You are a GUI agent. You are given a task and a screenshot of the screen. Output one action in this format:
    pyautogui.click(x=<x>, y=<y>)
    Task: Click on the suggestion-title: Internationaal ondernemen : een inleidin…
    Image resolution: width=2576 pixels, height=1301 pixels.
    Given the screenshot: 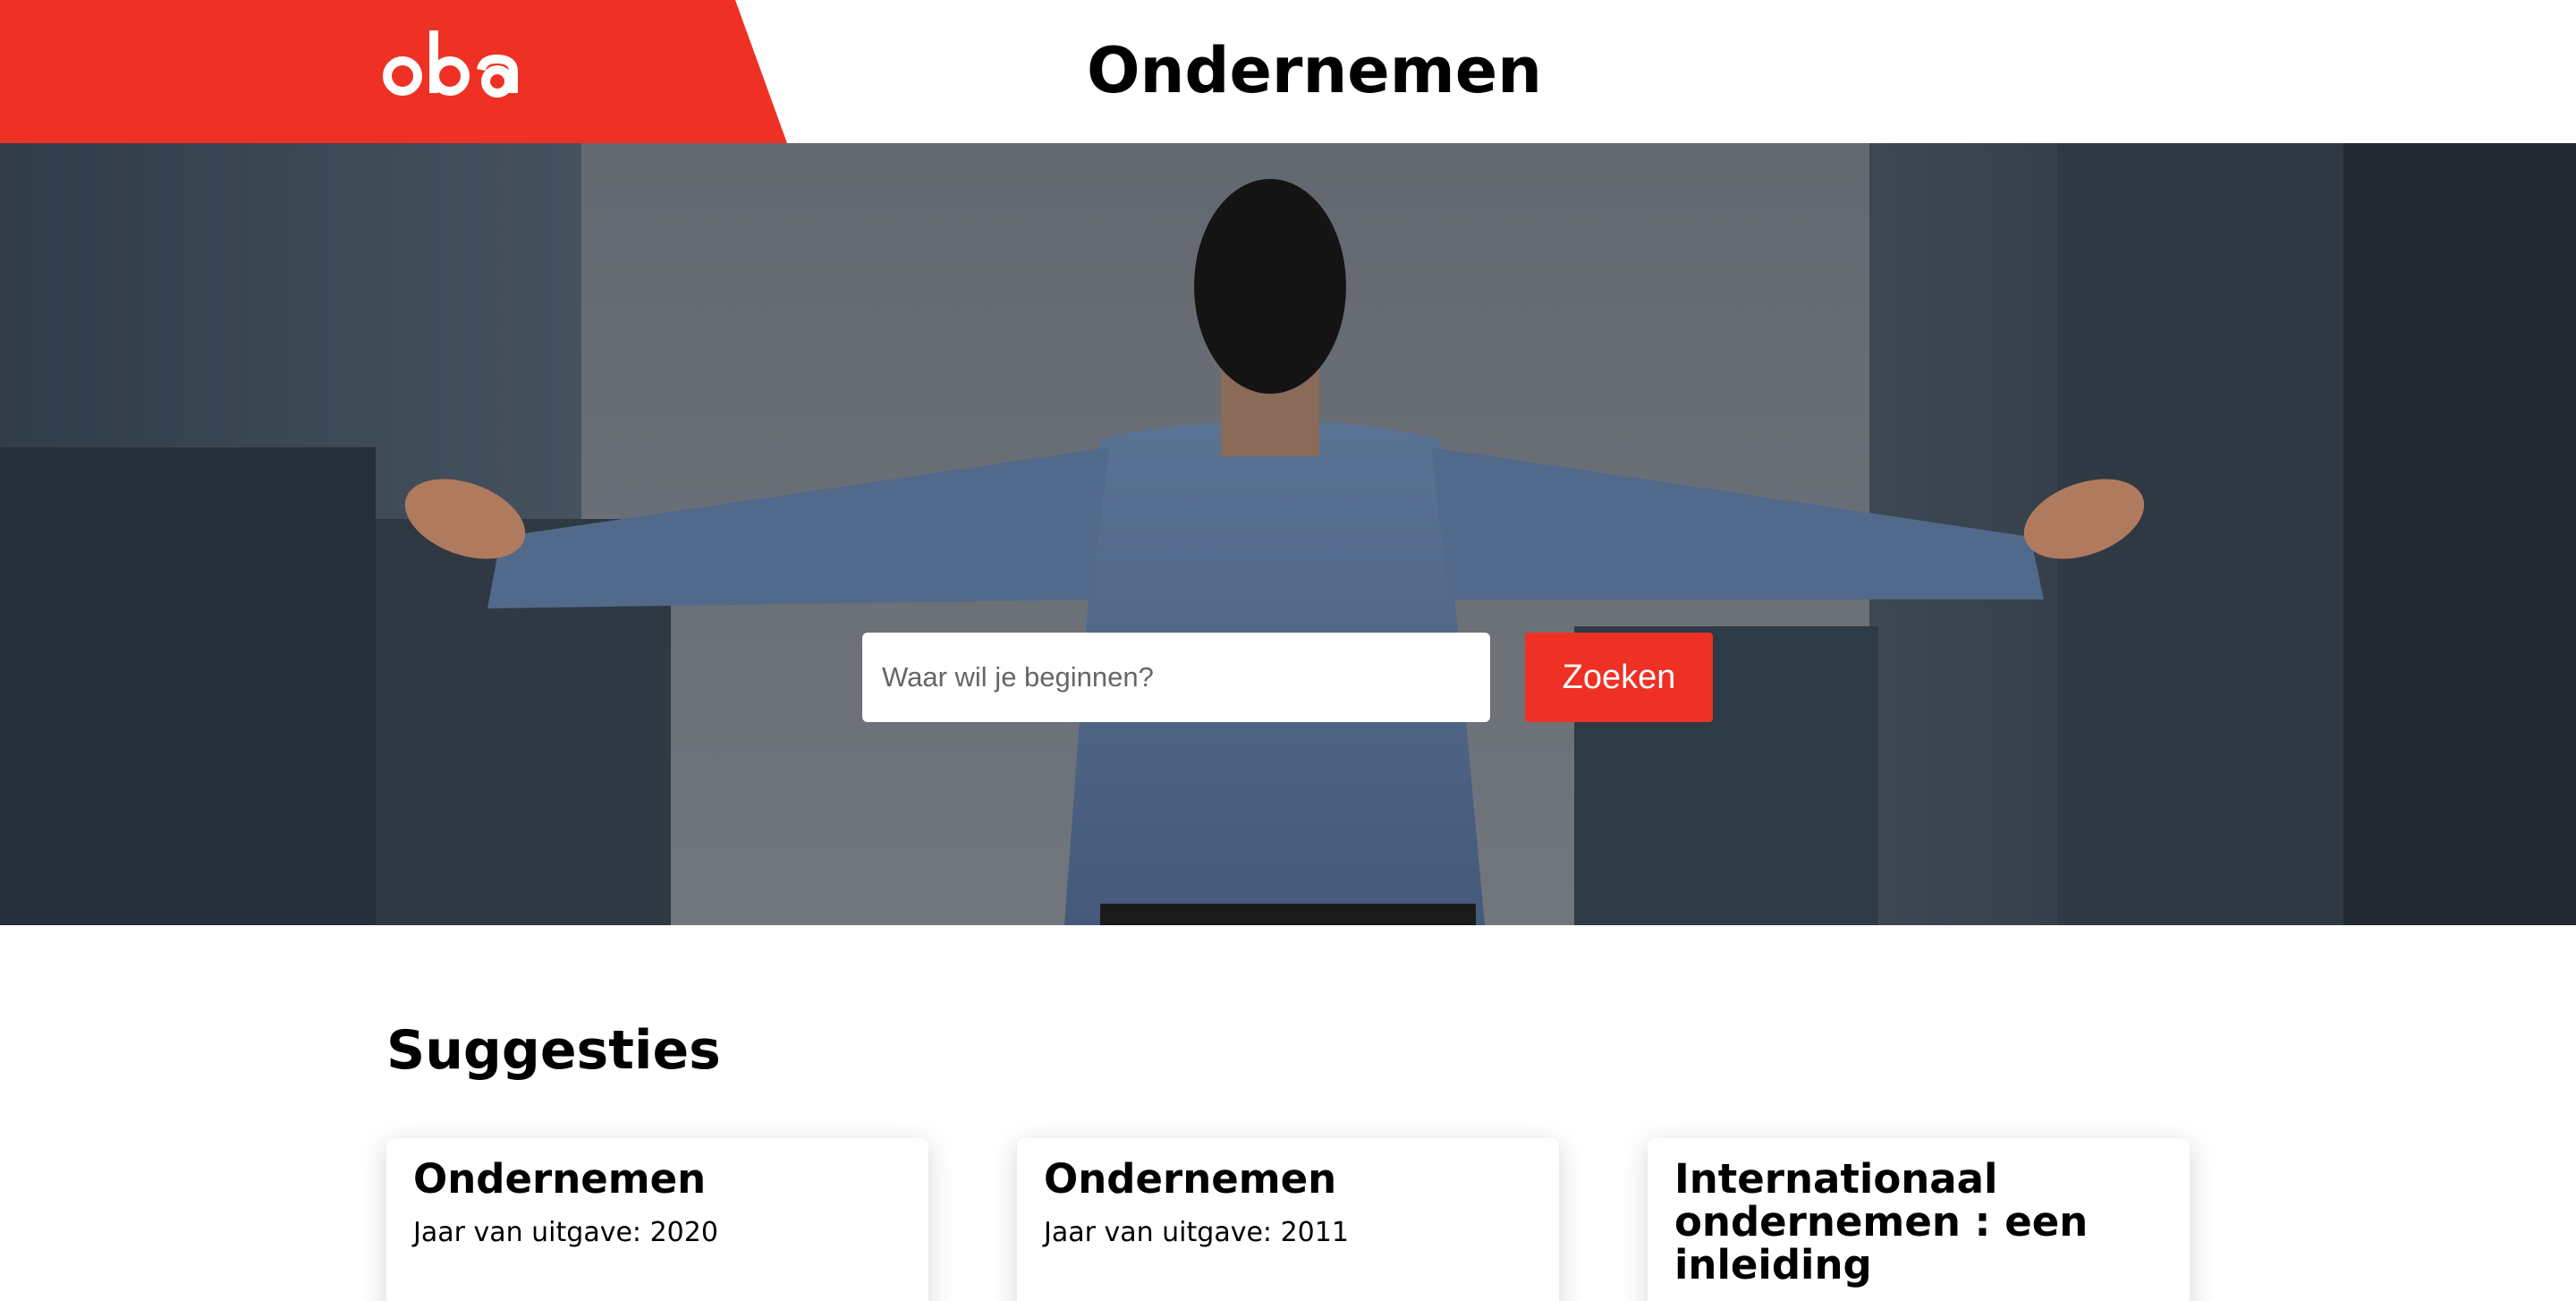 What is the action you would take?
    pyautogui.click(x=1881, y=1221)
    